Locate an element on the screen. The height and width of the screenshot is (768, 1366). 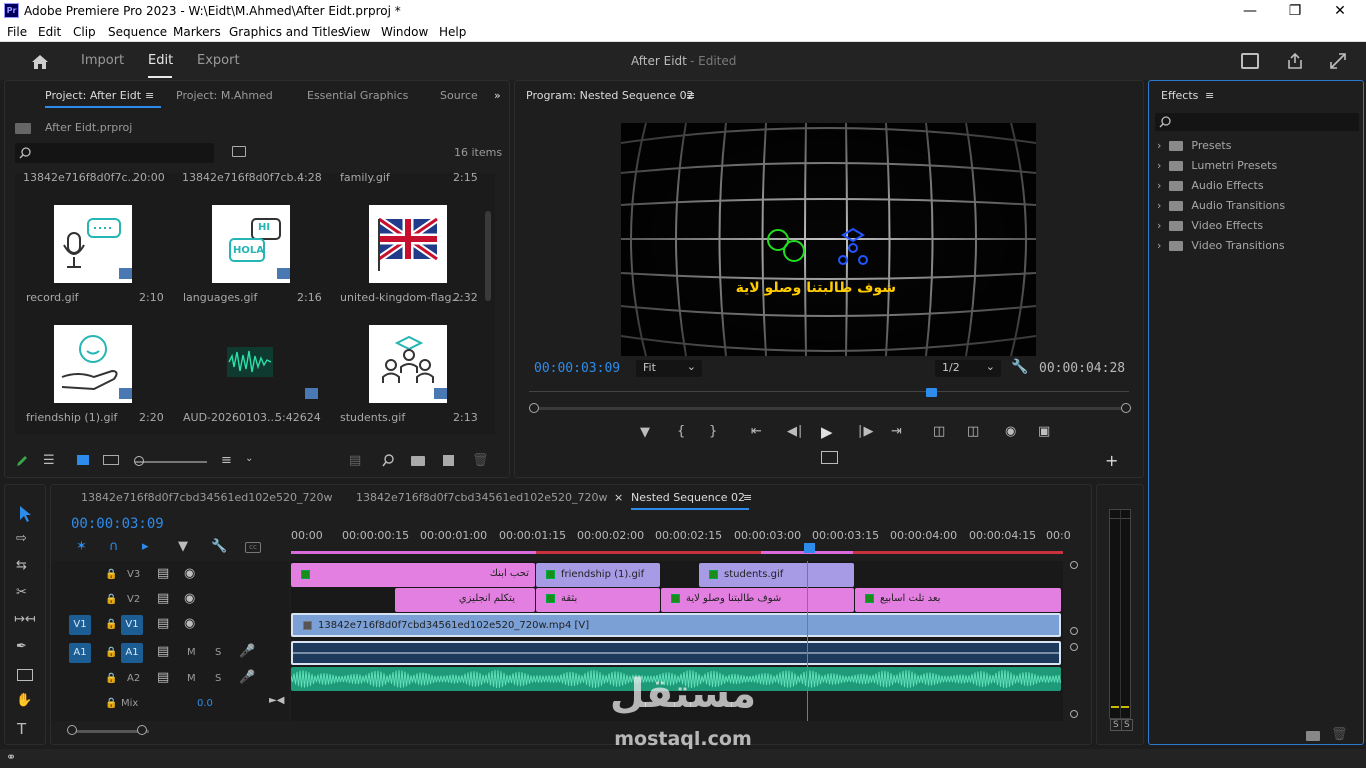
mix-volume-value: 0.0 is located at coordinates (205, 703).